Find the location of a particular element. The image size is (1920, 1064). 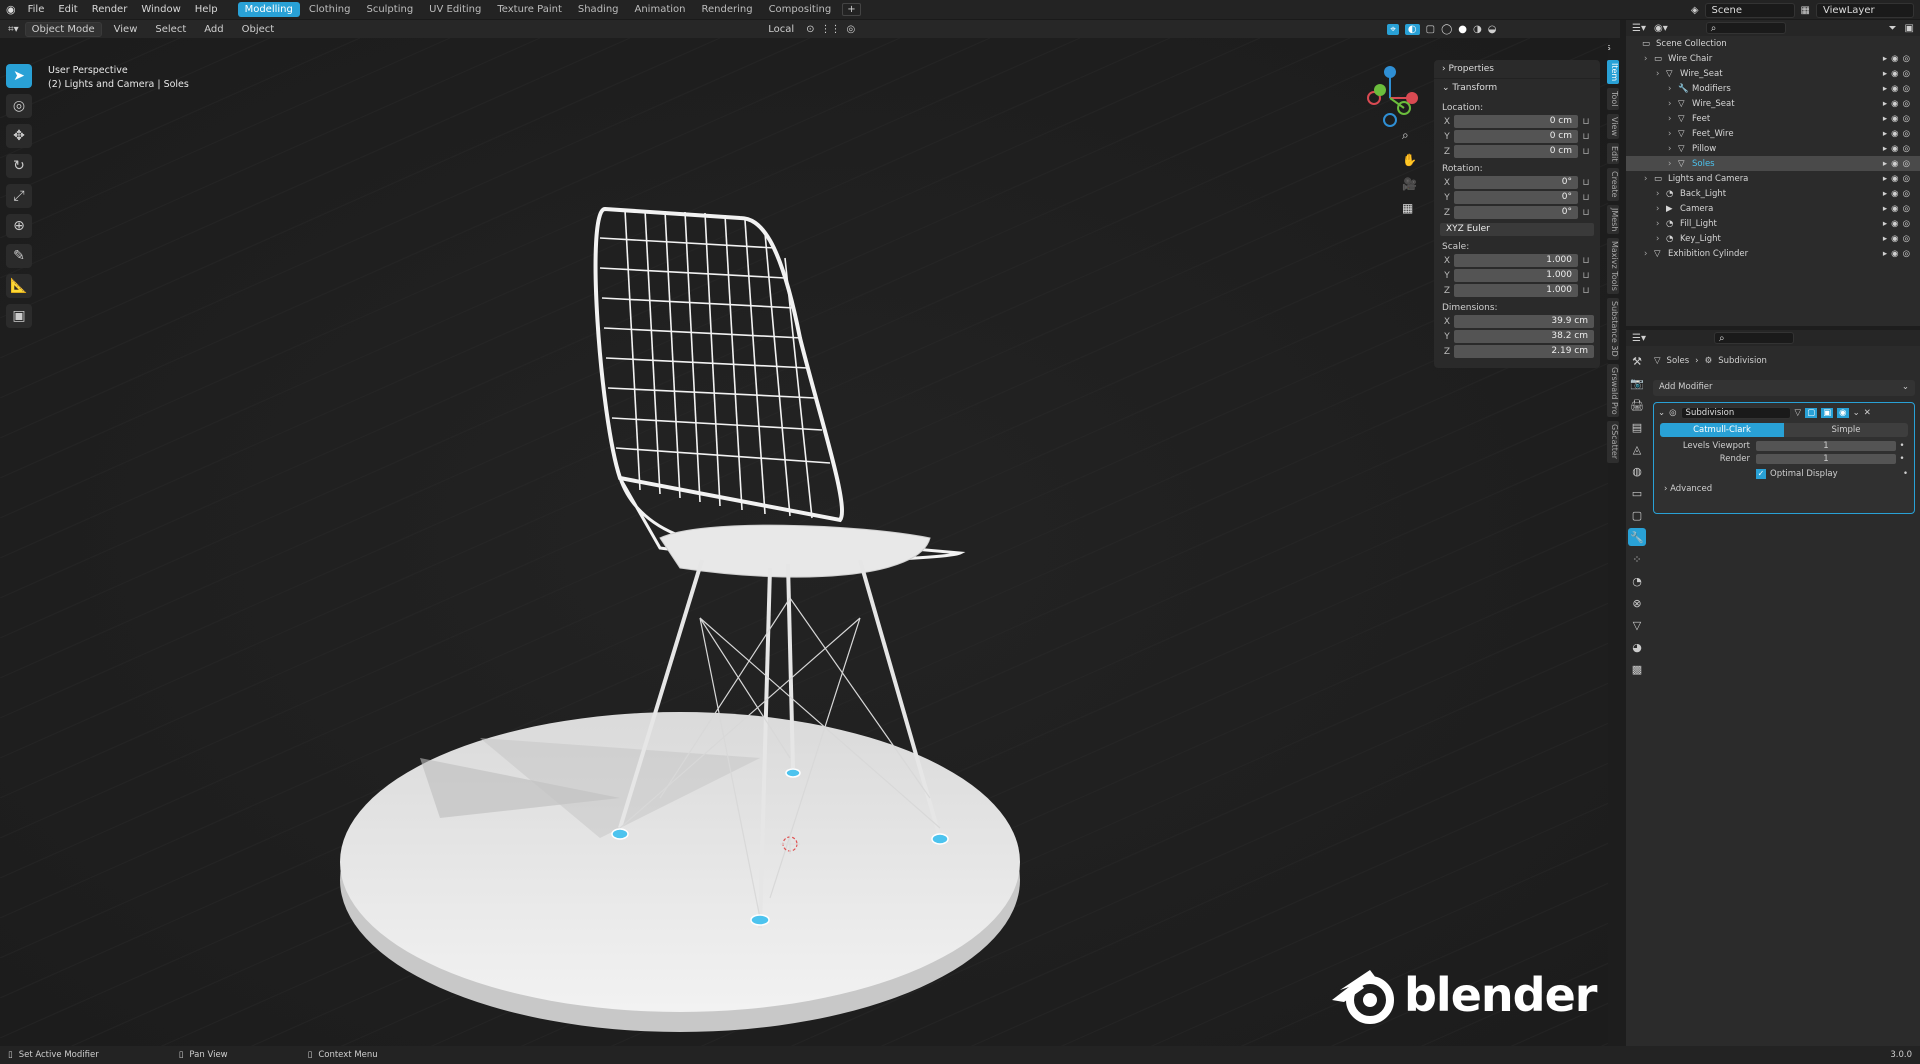

menu-render: Render is located at coordinates (110, 9).